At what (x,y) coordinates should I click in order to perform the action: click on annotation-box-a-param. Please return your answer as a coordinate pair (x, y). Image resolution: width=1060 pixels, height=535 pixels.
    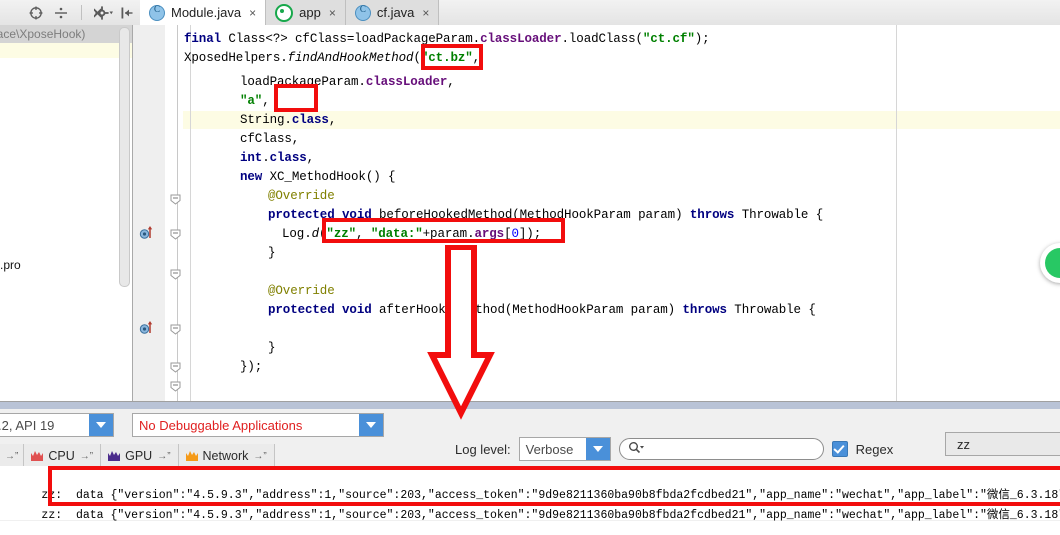
    Looking at the image, I should click on (296, 98).